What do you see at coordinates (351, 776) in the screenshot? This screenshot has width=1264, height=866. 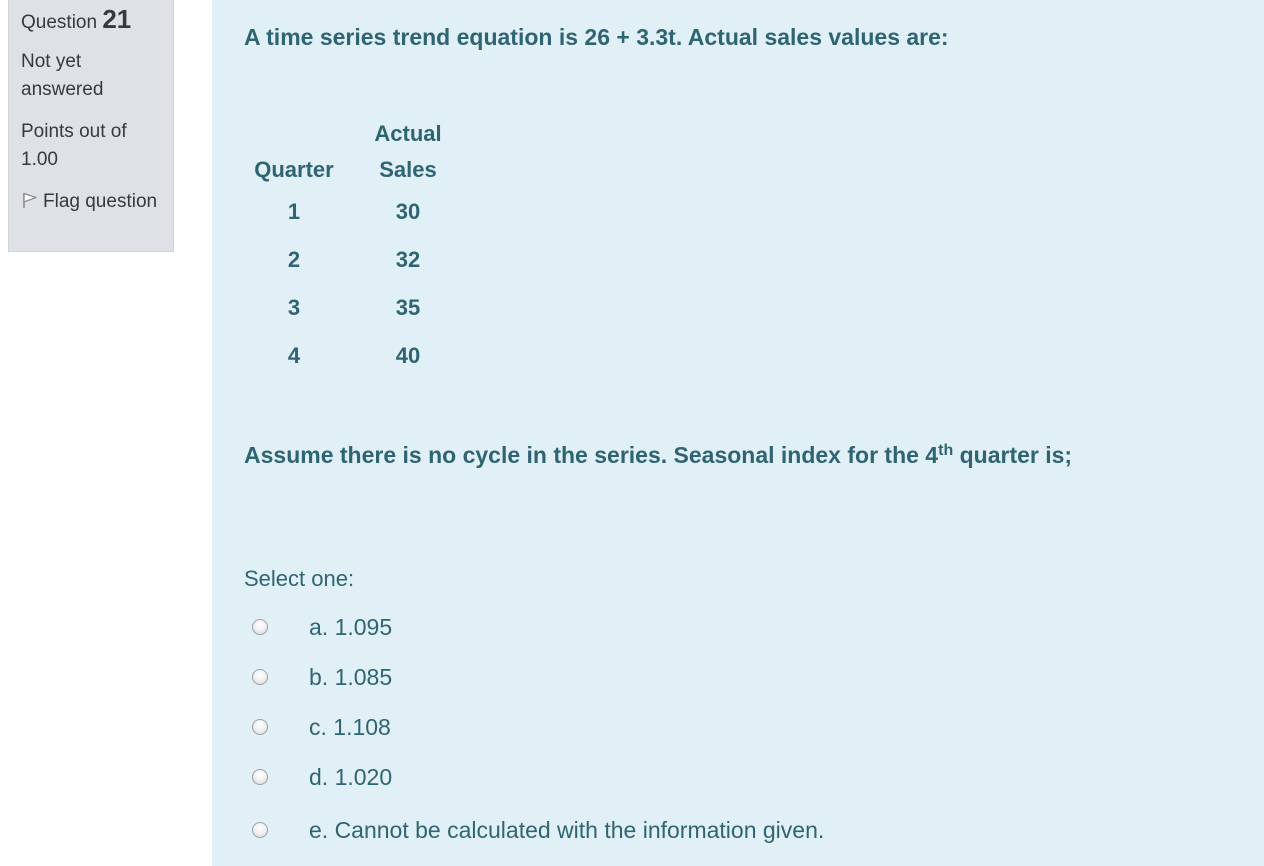 I see `answer-label-d: d. 1.020` at bounding box center [351, 776].